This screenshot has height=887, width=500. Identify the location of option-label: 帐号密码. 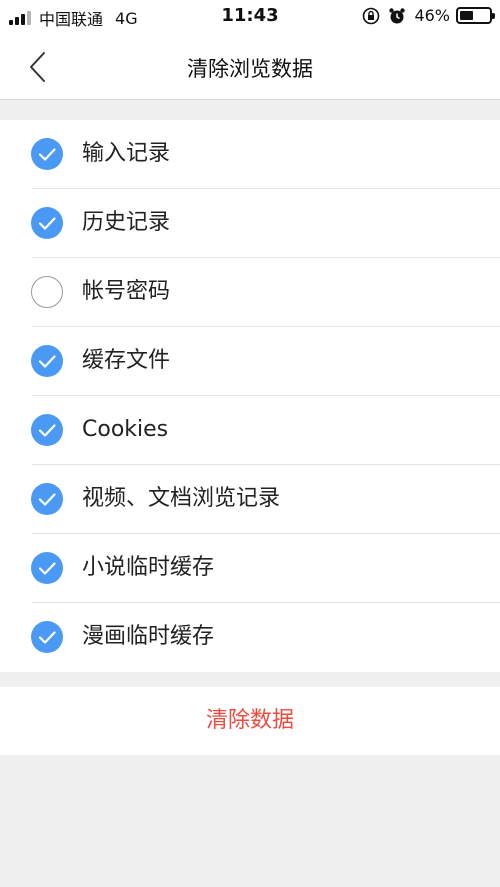
(126, 291).